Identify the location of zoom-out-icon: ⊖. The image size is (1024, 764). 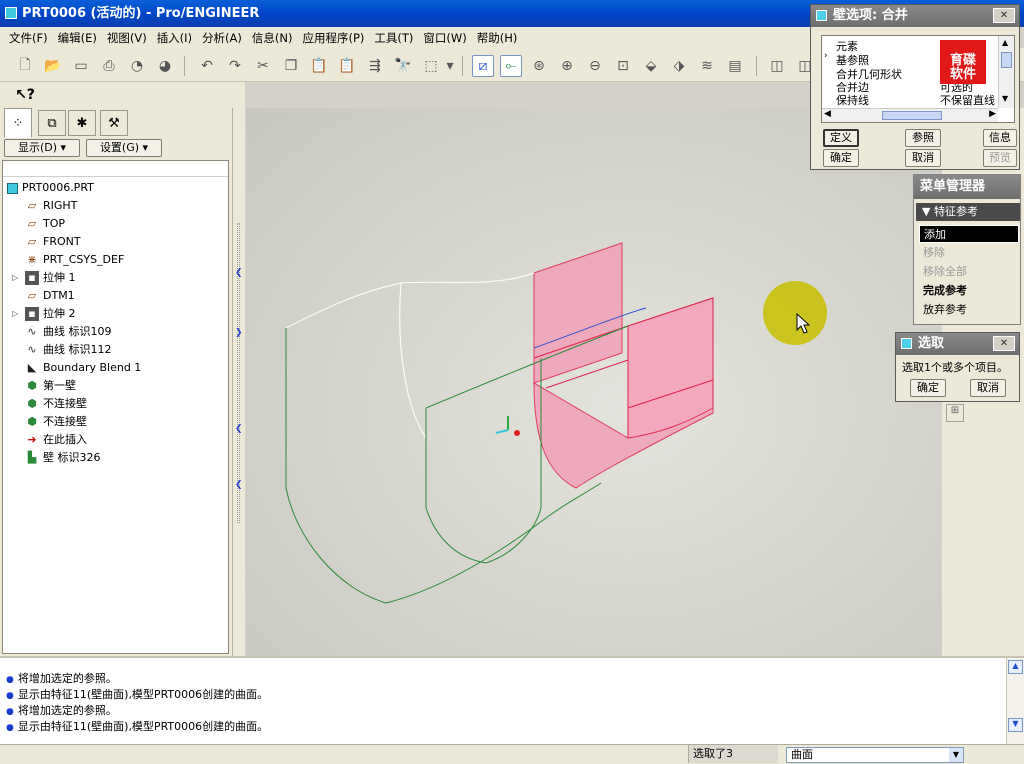
(595, 66).